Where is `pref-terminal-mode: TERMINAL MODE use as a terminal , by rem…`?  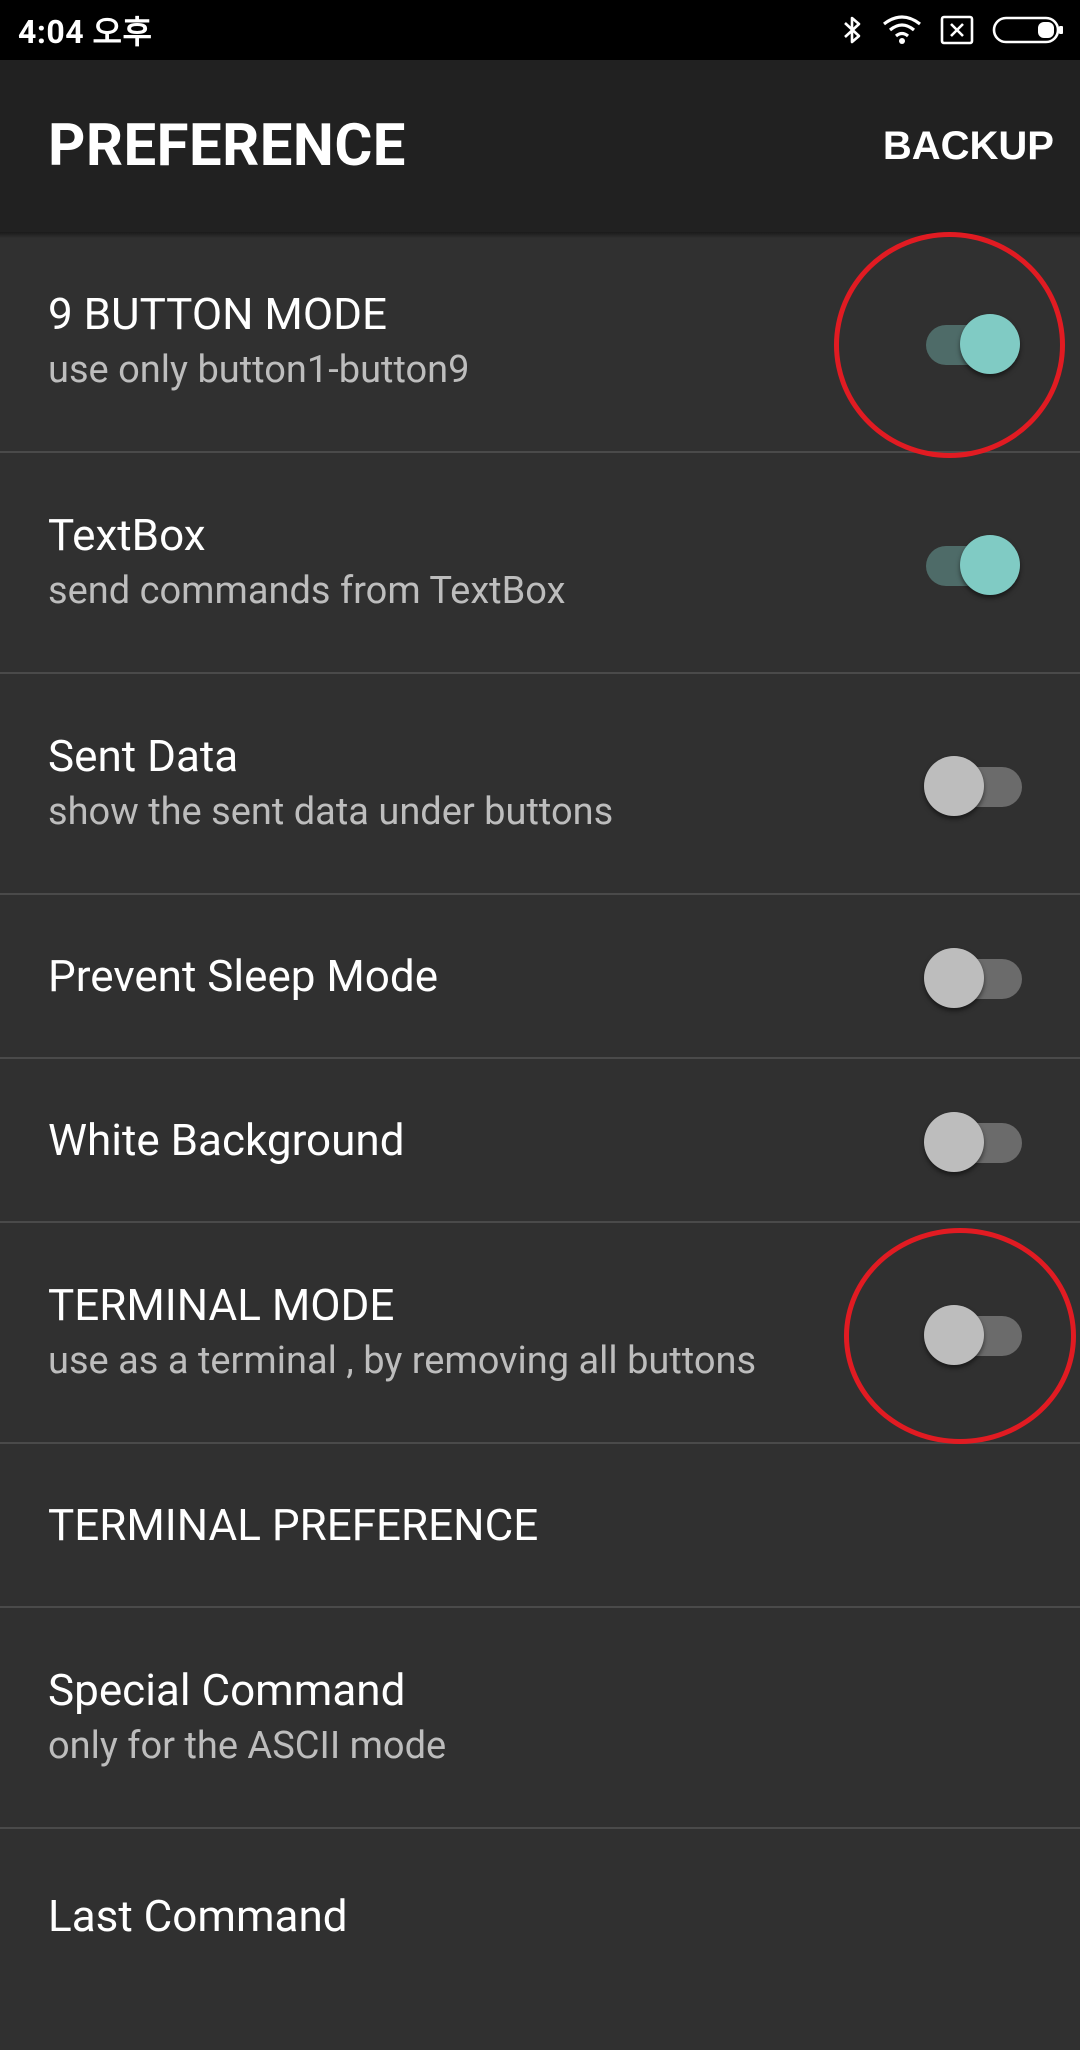
pref-terminal-mode: TERMINAL MODE use as a terminal , by rem… is located at coordinates (540, 1333).